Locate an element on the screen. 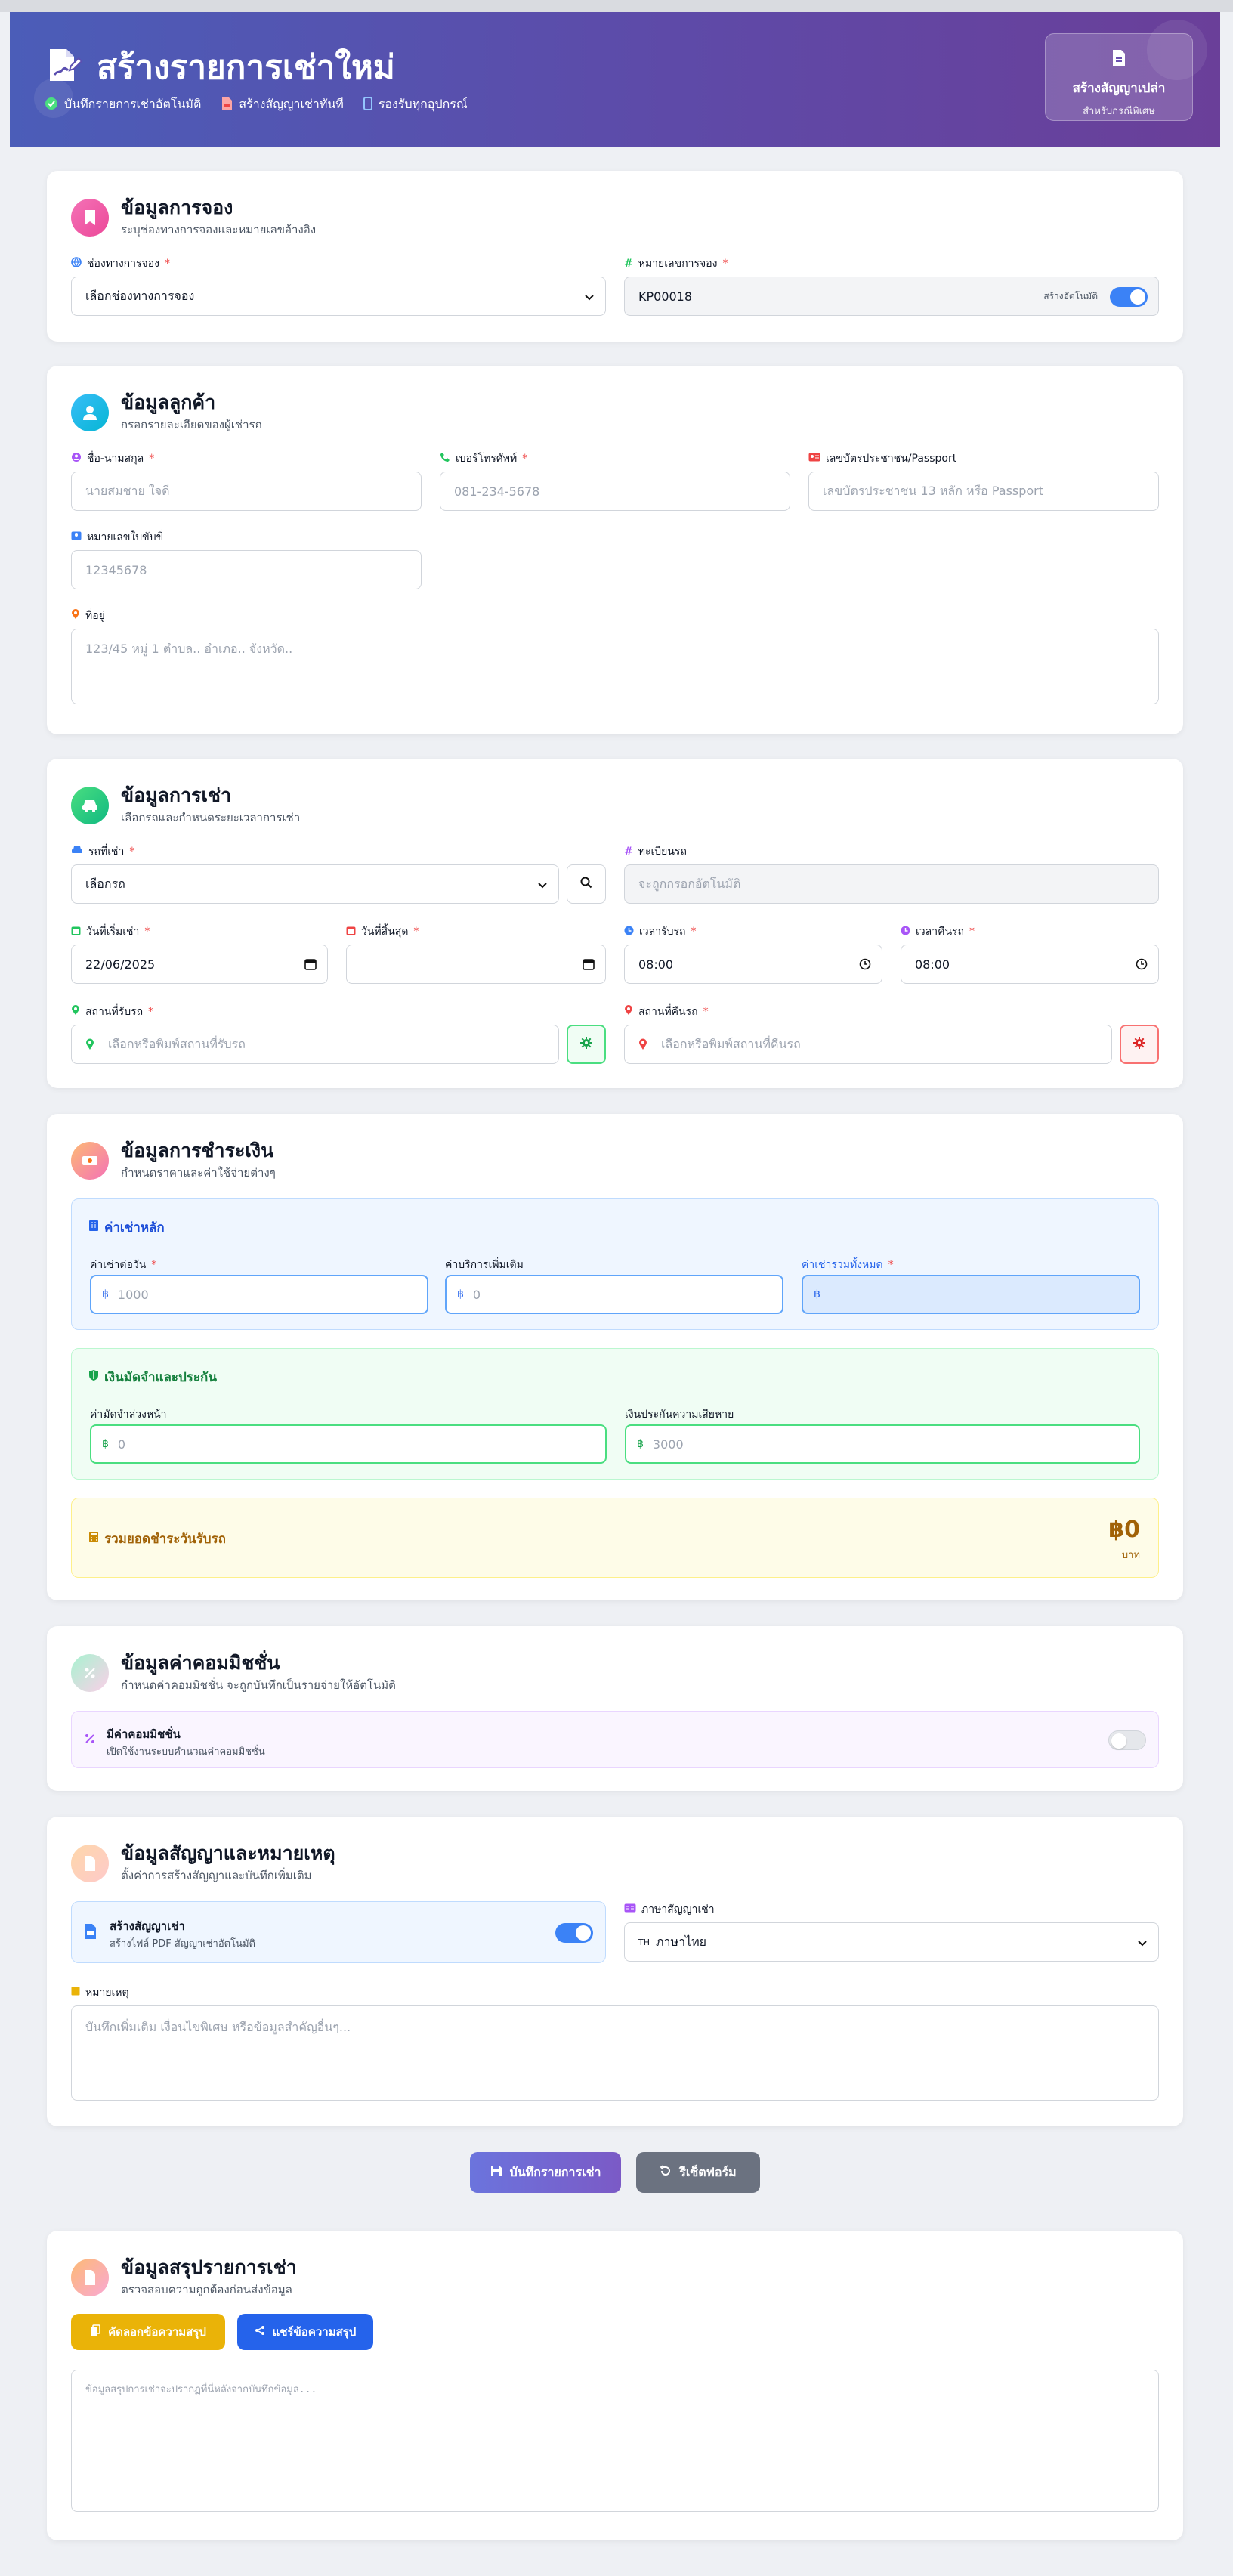 This screenshot has width=1233, height=2576. plate-input: จะถูกกรอกอัตโนมัติ is located at coordinates (891, 884).